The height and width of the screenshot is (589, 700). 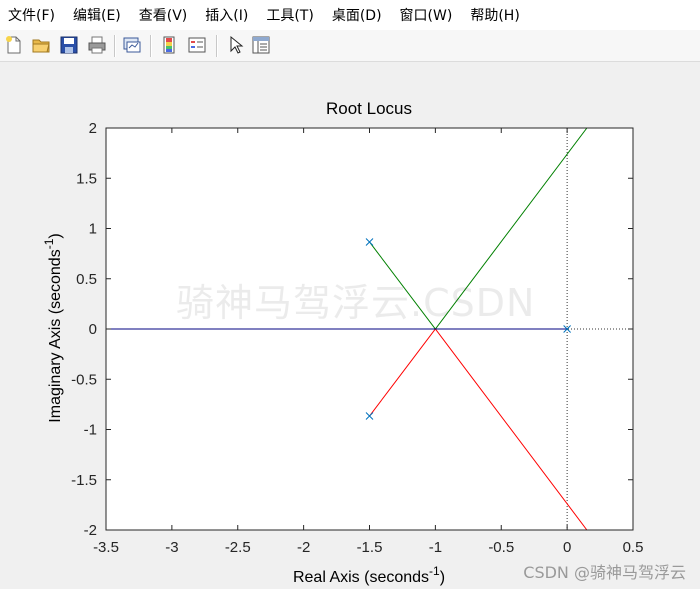 I want to click on x-tick-label: -1.5, so click(x=370, y=547).